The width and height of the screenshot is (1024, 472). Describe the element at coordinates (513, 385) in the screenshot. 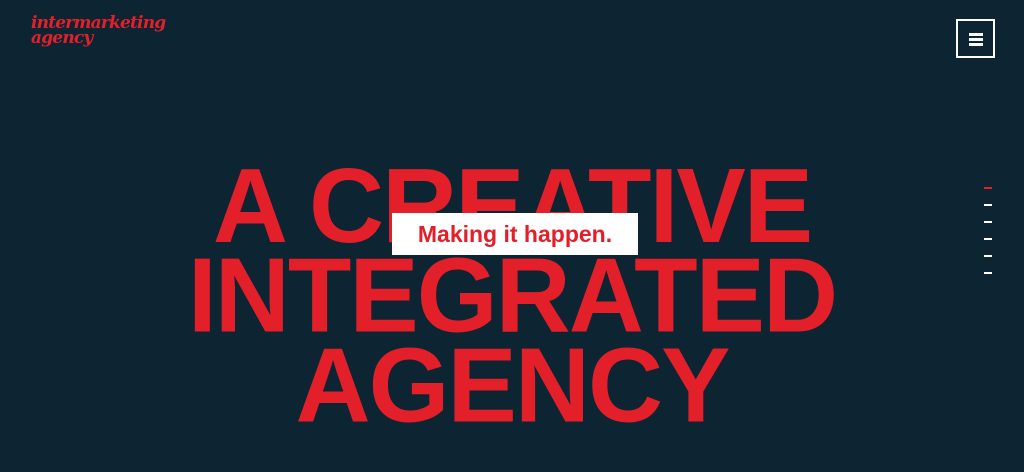

I see `headline-line-3: AGENCY` at that location.